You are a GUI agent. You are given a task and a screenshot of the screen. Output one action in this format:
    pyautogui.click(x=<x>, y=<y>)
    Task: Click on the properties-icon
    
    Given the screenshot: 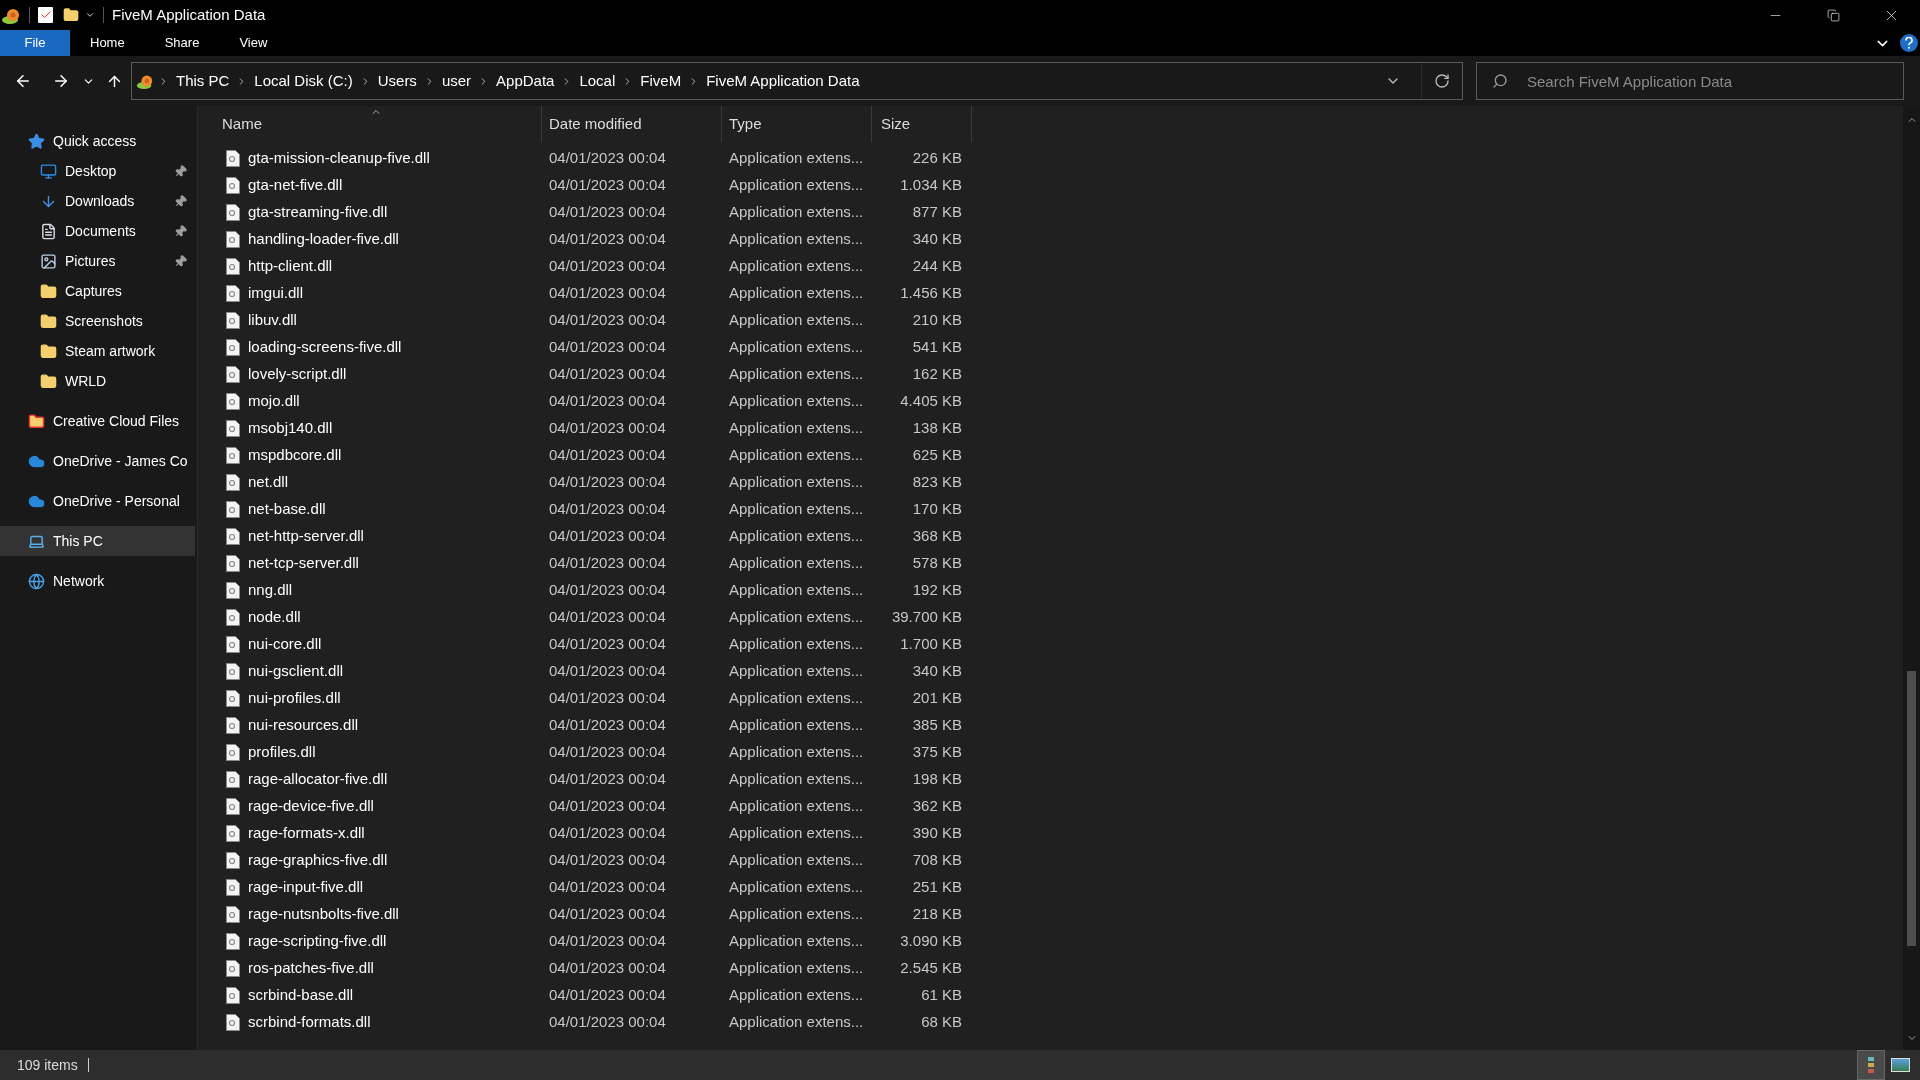 What is the action you would take?
    pyautogui.click(x=45, y=15)
    